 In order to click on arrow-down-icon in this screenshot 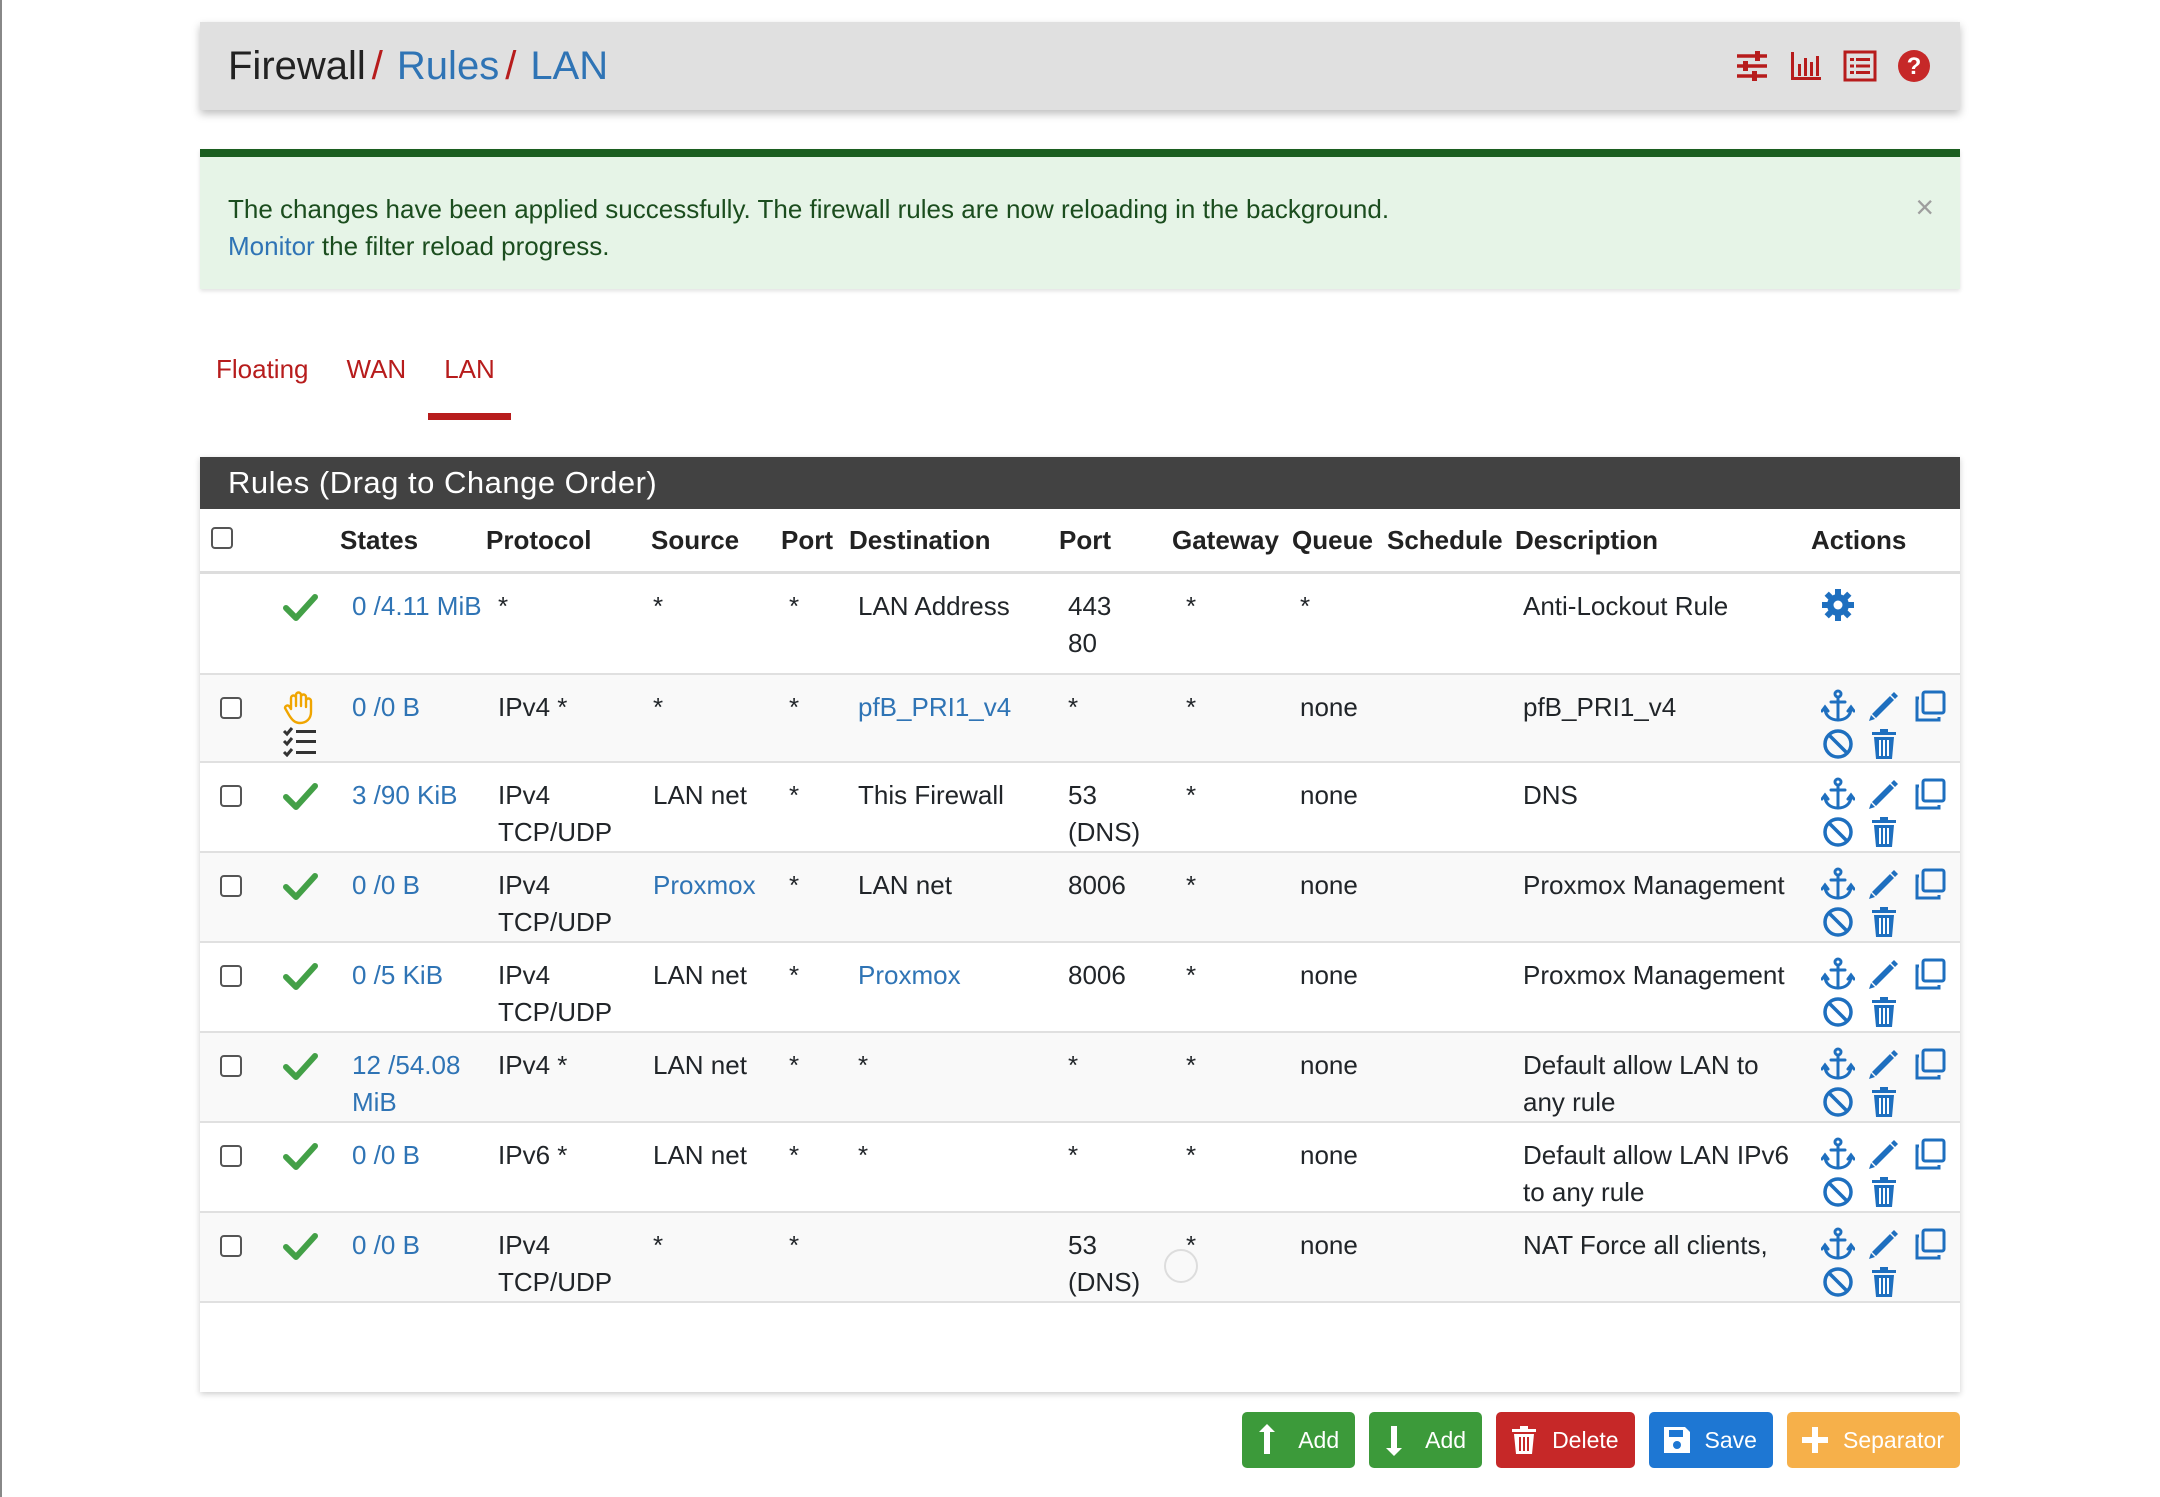, I will do `click(1394, 1441)`.